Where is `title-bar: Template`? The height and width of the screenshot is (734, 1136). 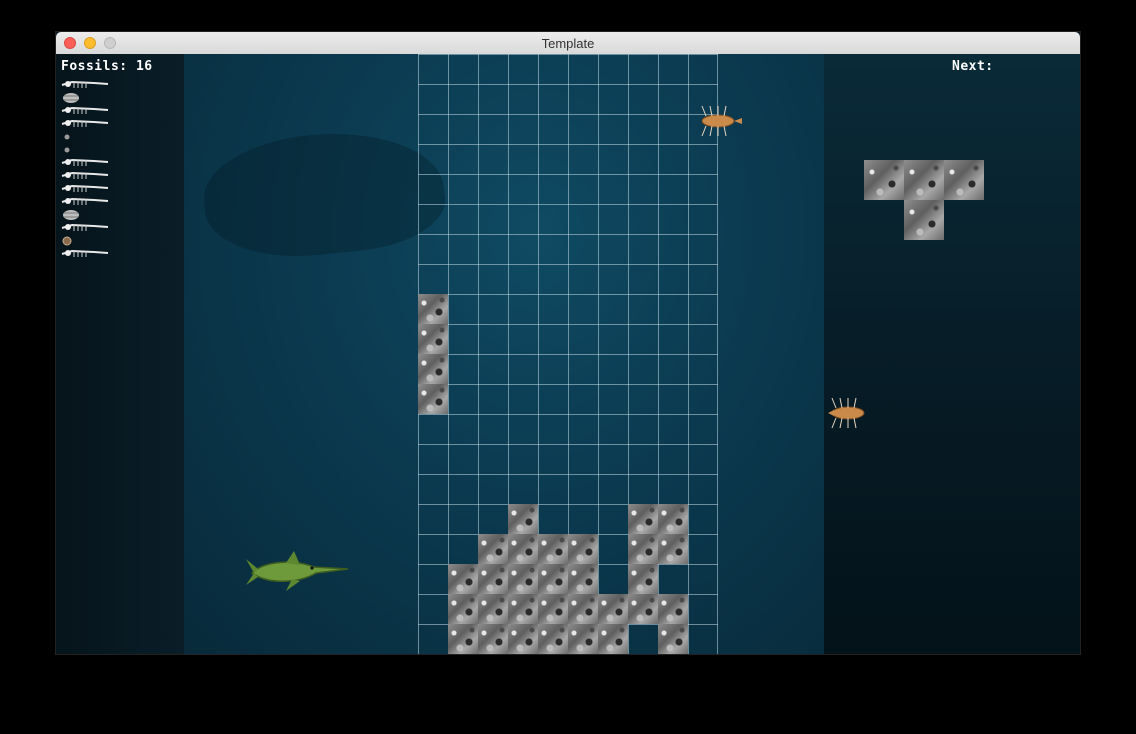
title-bar: Template is located at coordinates (568, 43).